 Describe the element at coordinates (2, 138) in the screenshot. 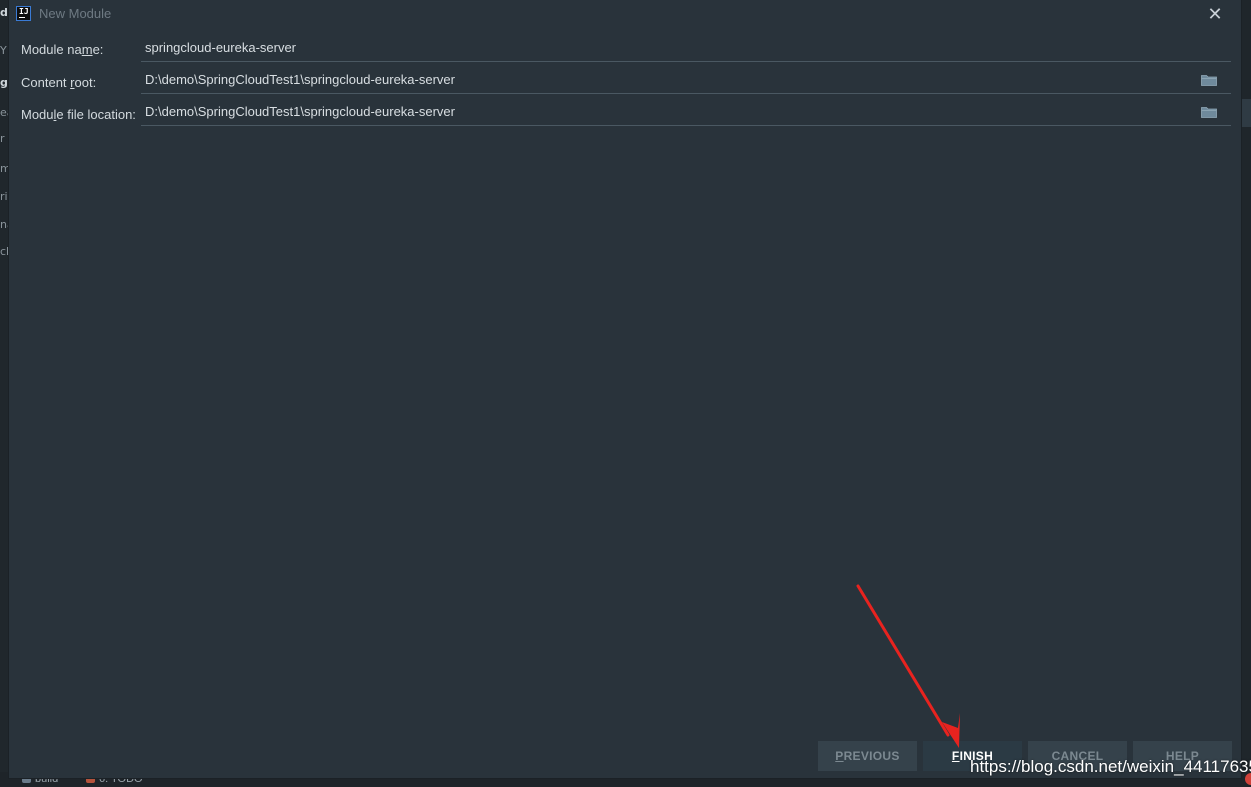

I see `bg-fragment: r` at that location.